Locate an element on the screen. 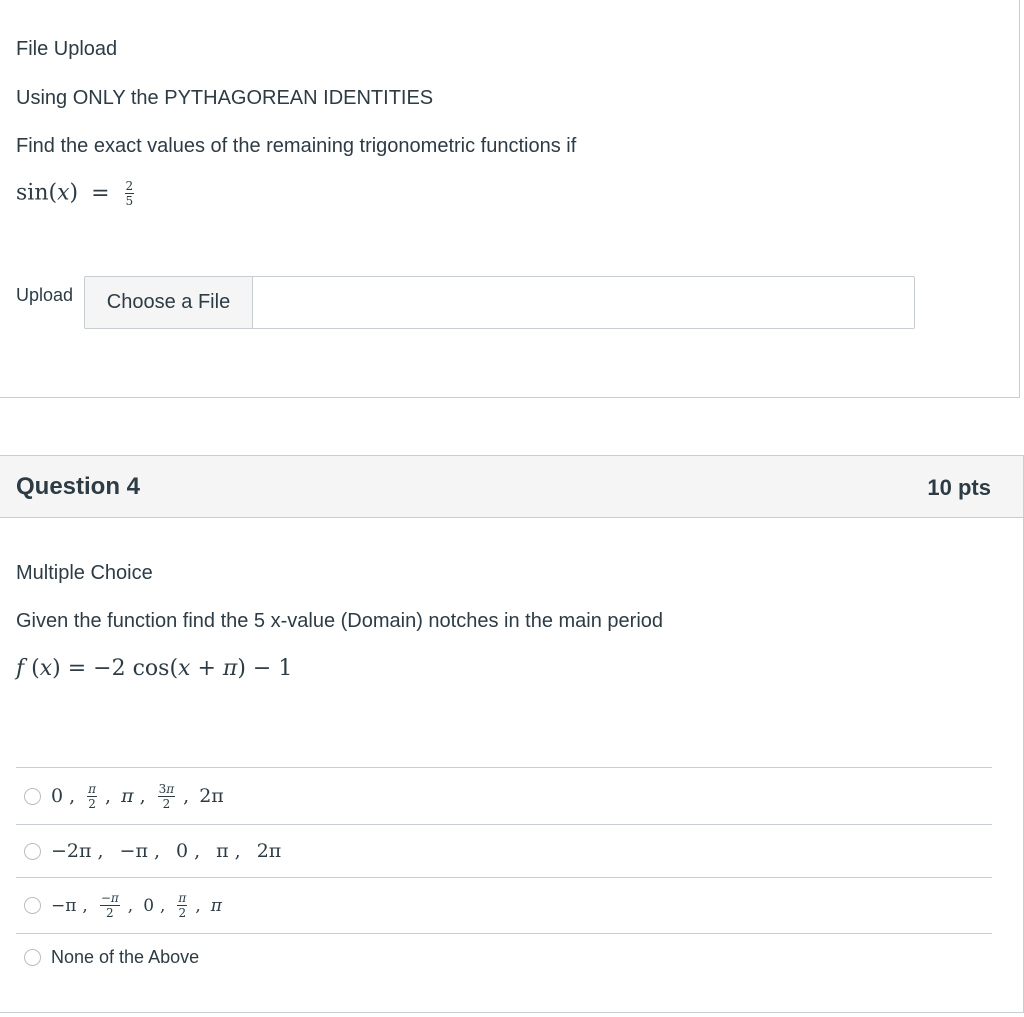  answer-math: −2π, −π, 0, π, 2π is located at coordinates (166, 851).